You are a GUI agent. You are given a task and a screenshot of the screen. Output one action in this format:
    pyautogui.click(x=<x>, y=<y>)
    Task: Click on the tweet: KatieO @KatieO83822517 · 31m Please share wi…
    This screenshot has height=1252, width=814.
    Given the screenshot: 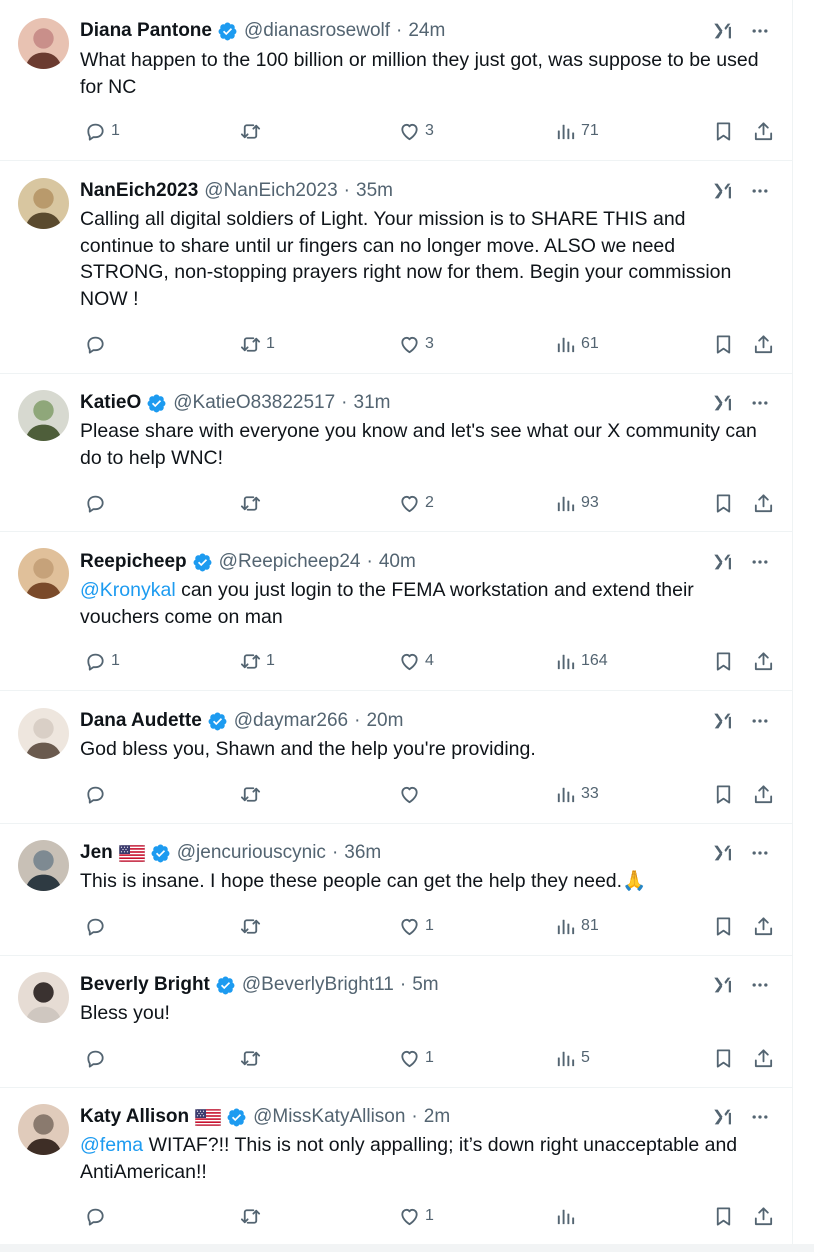 What is the action you would take?
    pyautogui.click(x=396, y=452)
    